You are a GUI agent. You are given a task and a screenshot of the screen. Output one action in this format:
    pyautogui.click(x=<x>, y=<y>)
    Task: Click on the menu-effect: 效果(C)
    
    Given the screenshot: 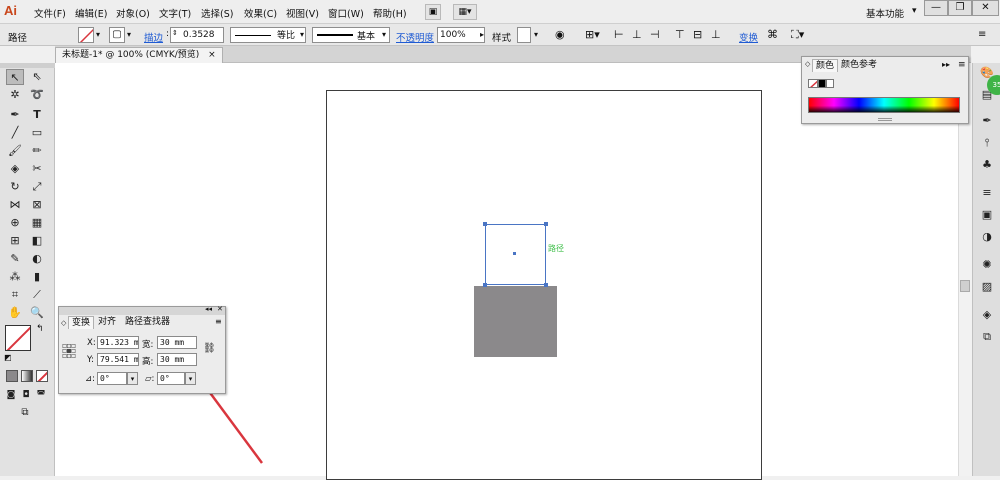 What is the action you would take?
    pyautogui.click(x=260, y=13)
    